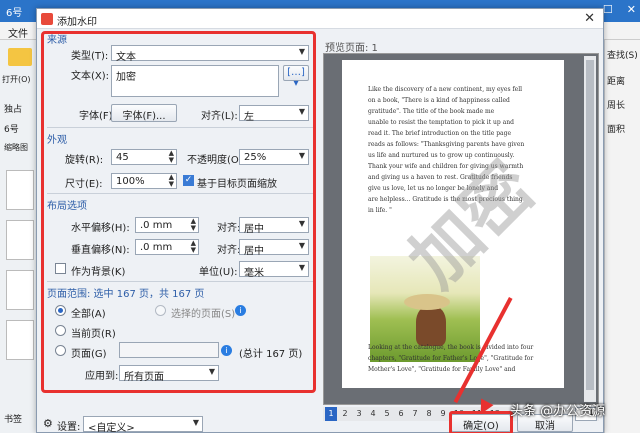  Describe the element at coordinates (229, 228) in the screenshot. I see `h-align-label: 对齐:` at that location.